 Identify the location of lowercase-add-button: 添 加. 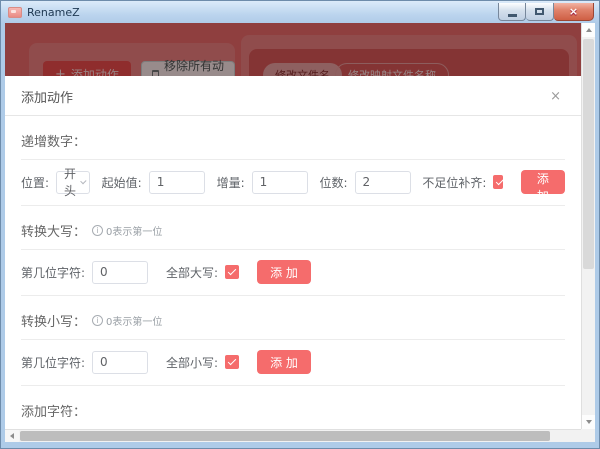
(284, 362).